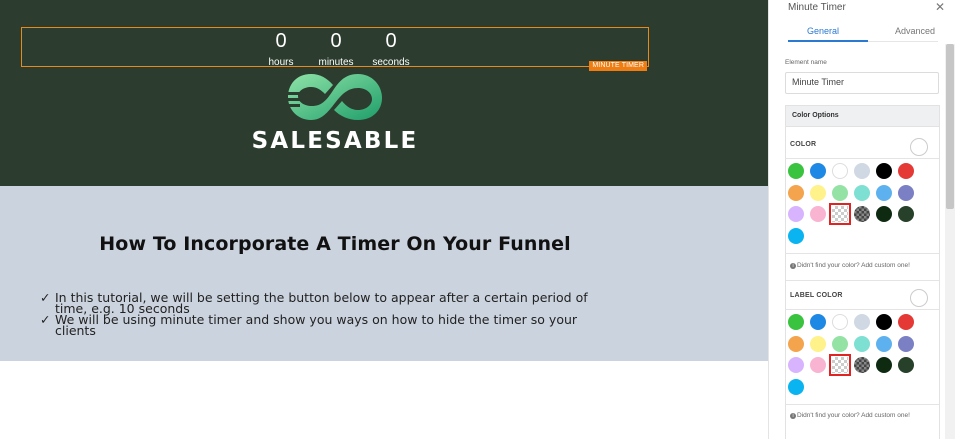 The image size is (956, 439). I want to click on panel-scrollbar, so click(950, 241).